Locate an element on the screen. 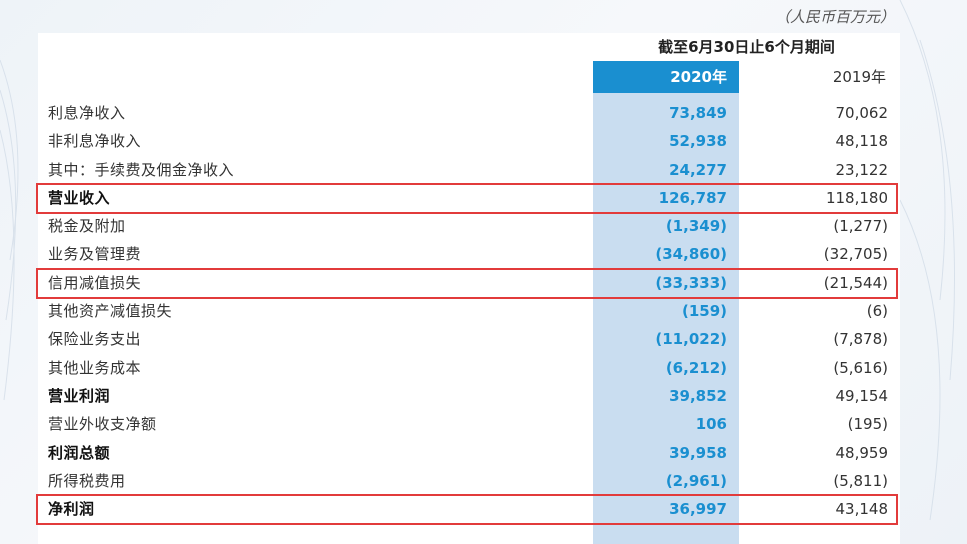  row-label: 营业外收支净额 is located at coordinates (102, 424).